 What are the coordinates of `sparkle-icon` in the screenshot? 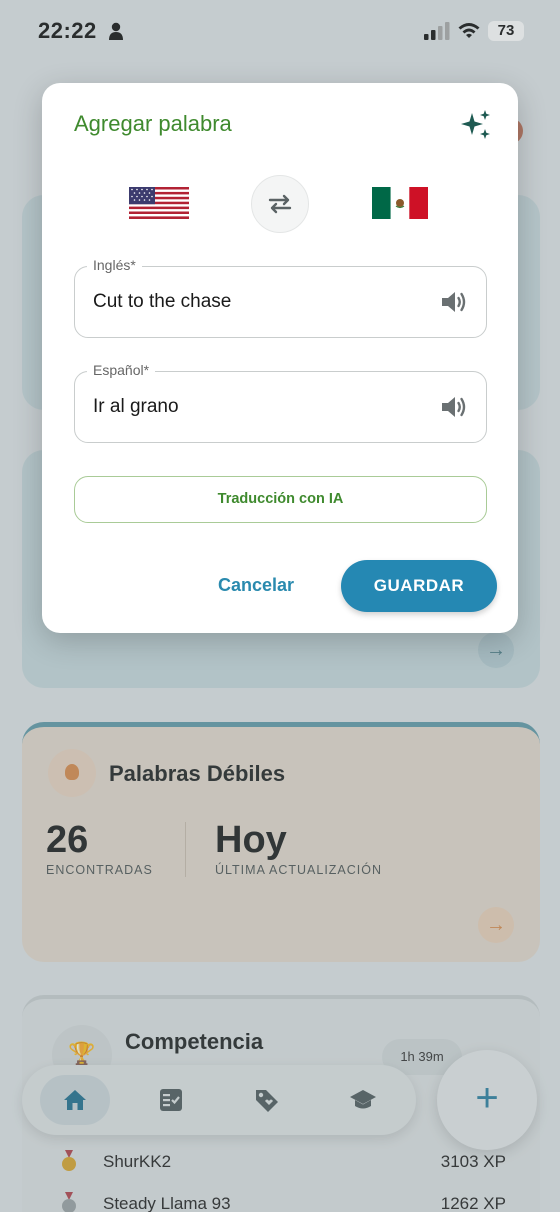 It's located at (476, 125).